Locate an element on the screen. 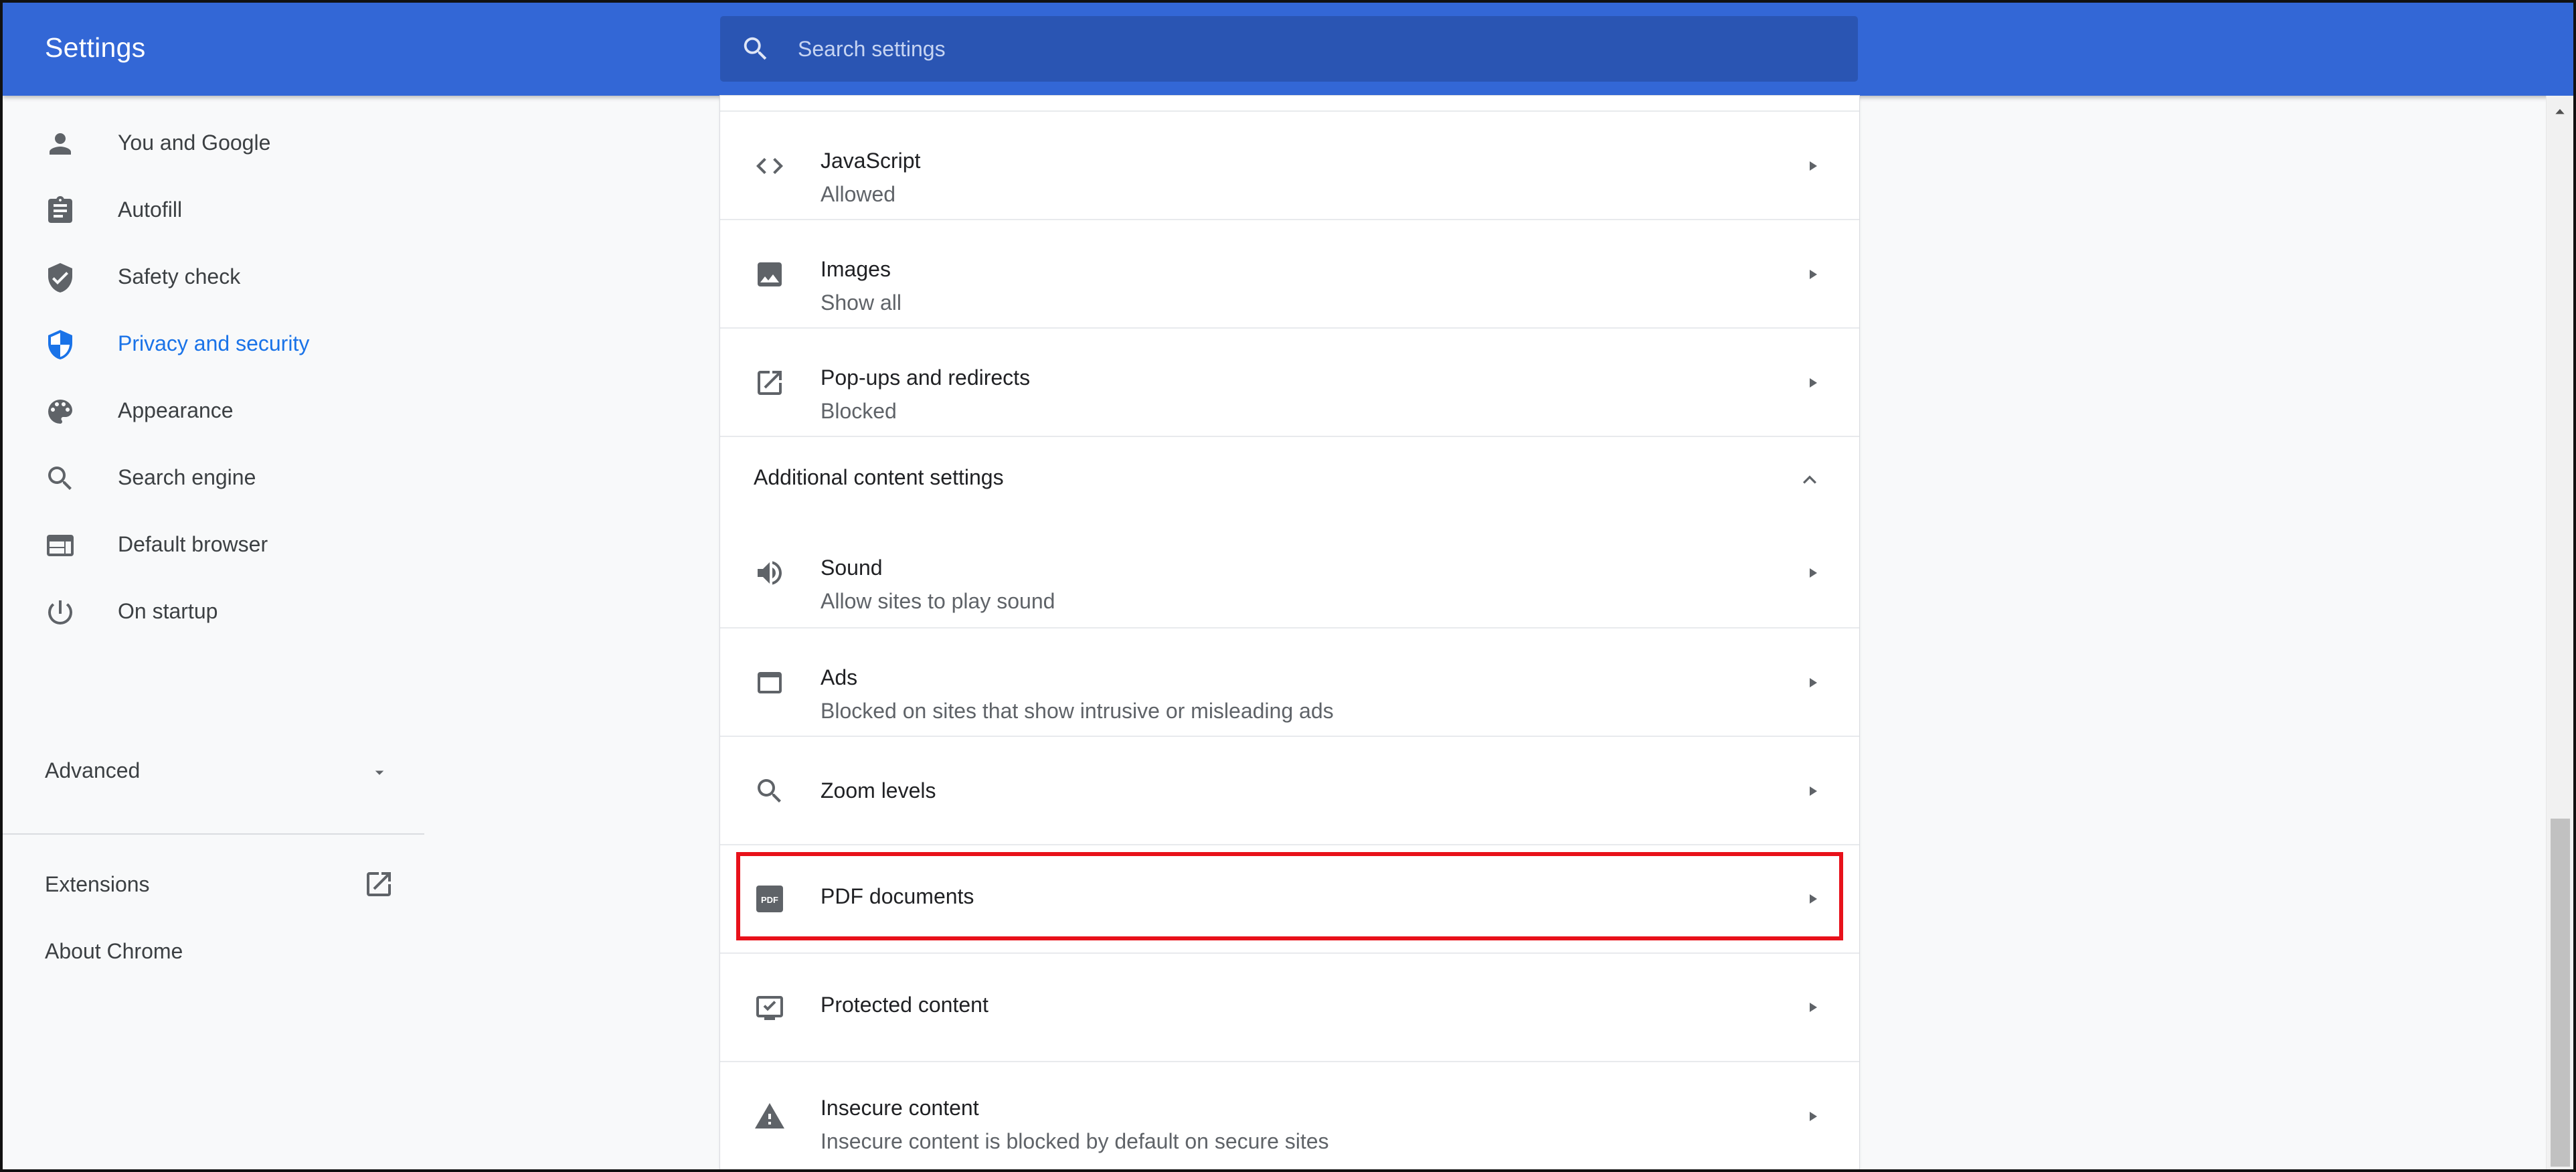 This screenshot has height=1172, width=2576. sidebar-item-search-engine: Search engine is located at coordinates (213, 477).